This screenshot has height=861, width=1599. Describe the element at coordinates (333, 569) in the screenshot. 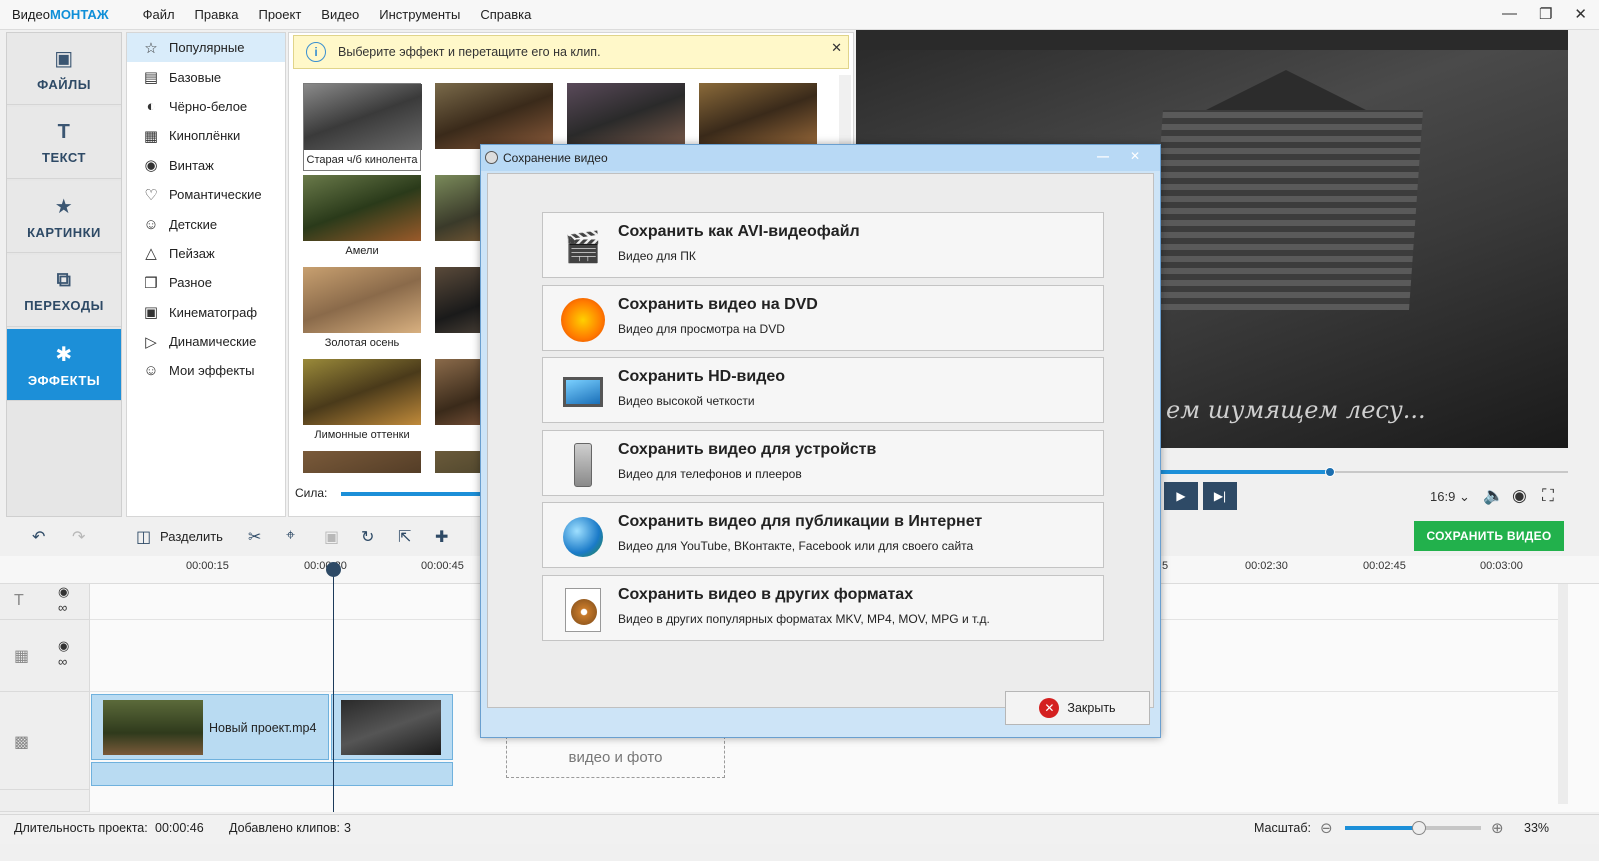

I see `playhead-knob` at that location.